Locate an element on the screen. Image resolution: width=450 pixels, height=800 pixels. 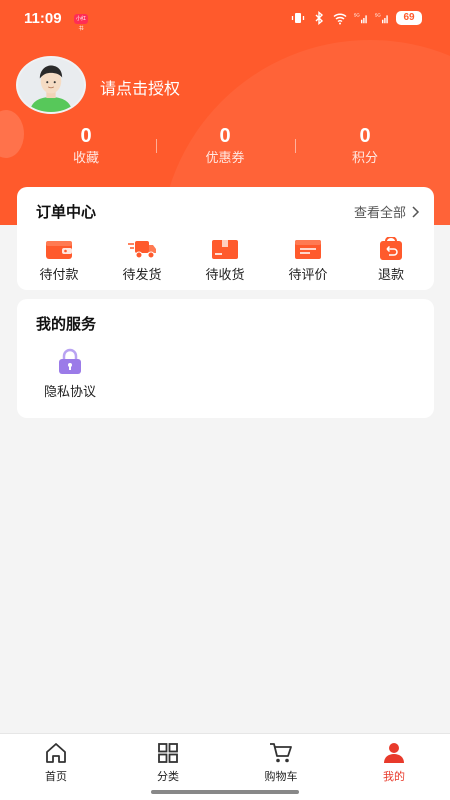
battery-indicator: 69 is located at coordinates (409, 18).